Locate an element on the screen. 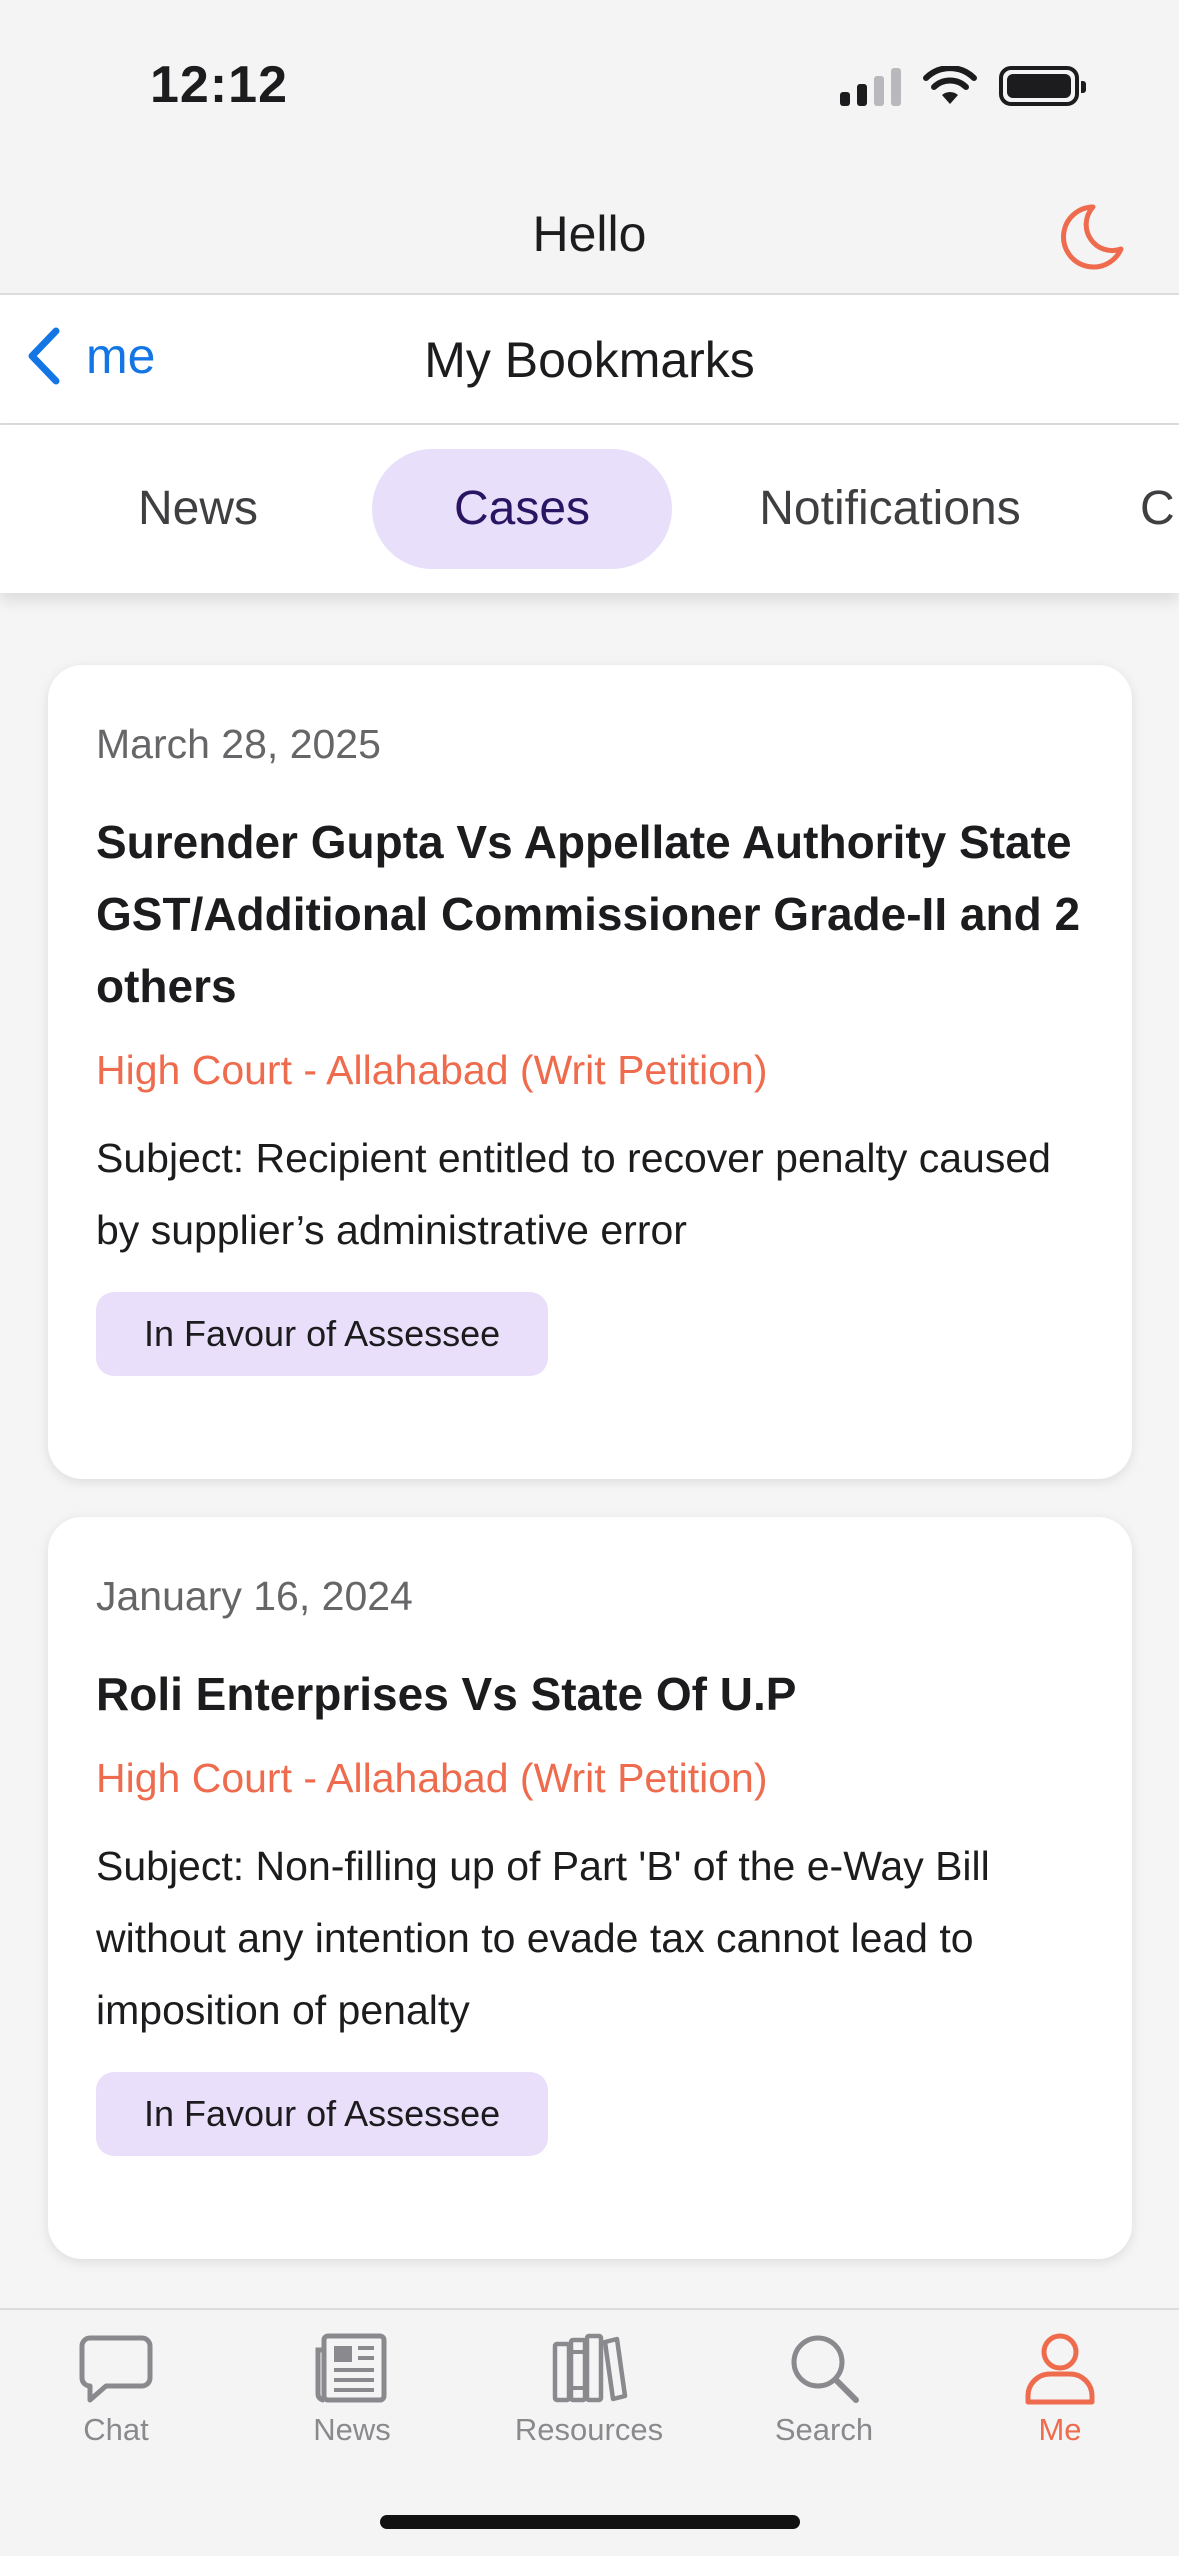 This screenshot has height=2556, width=1179. status-time: 12:12 is located at coordinates (219, 85).